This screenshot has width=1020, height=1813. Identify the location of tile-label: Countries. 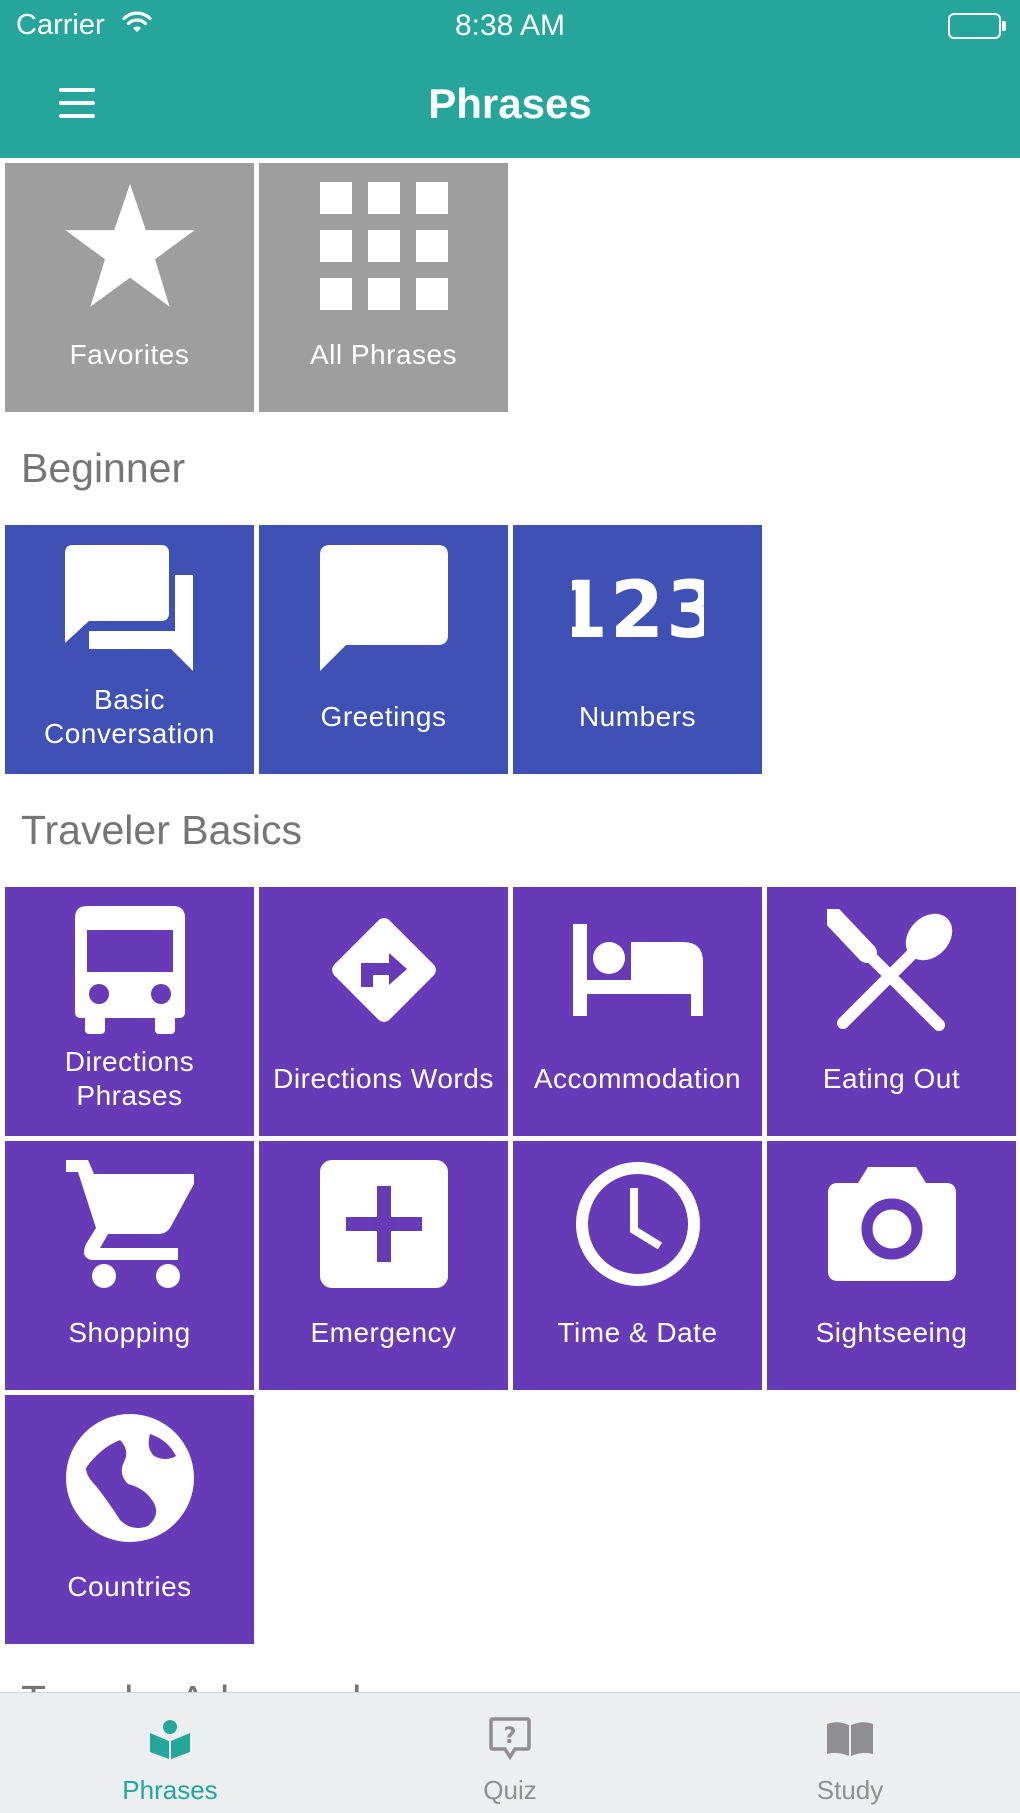
(129, 1586).